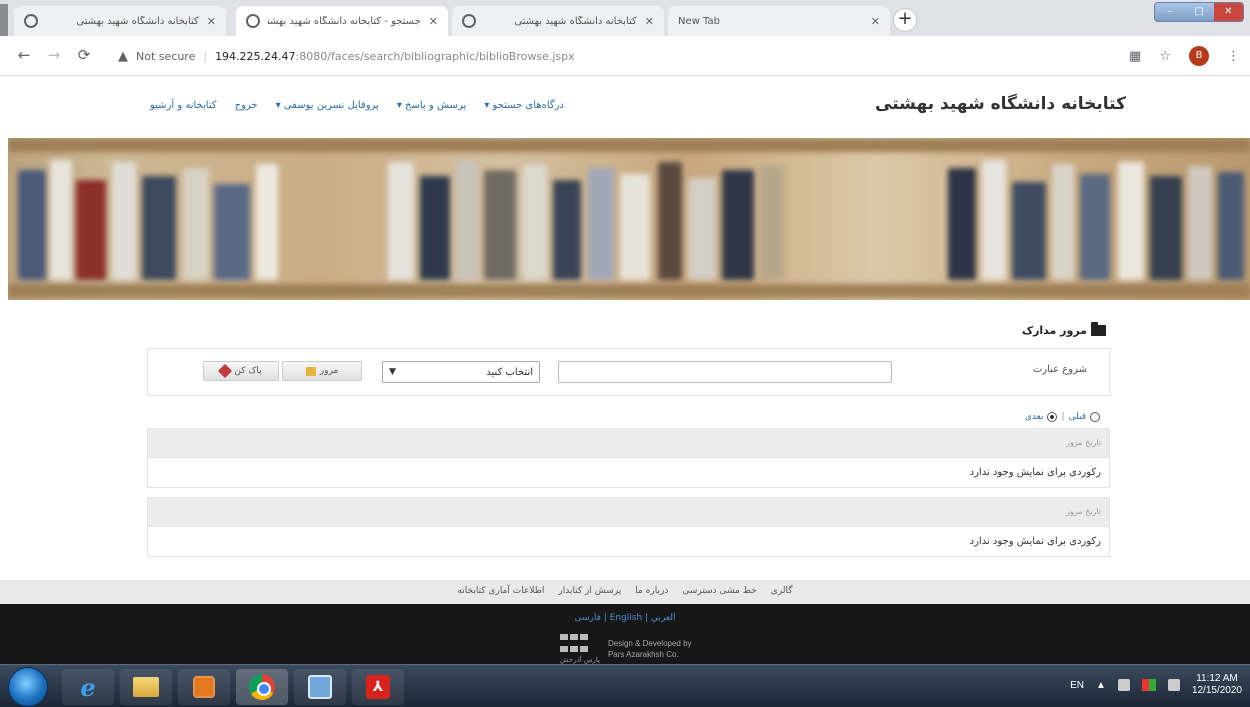 The height and width of the screenshot is (707, 1250). Describe the element at coordinates (625, 685) in the screenshot. I see `taskbar: e ⅄ EN ▲ 11:12 AM 12/15/2020` at that location.